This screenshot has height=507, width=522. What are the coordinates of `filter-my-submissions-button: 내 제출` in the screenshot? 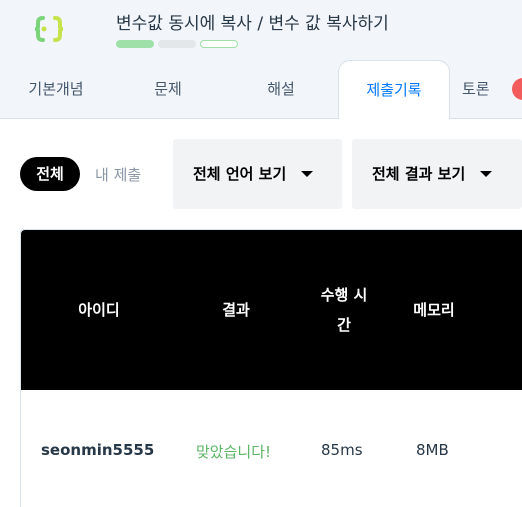 It's located at (118, 174).